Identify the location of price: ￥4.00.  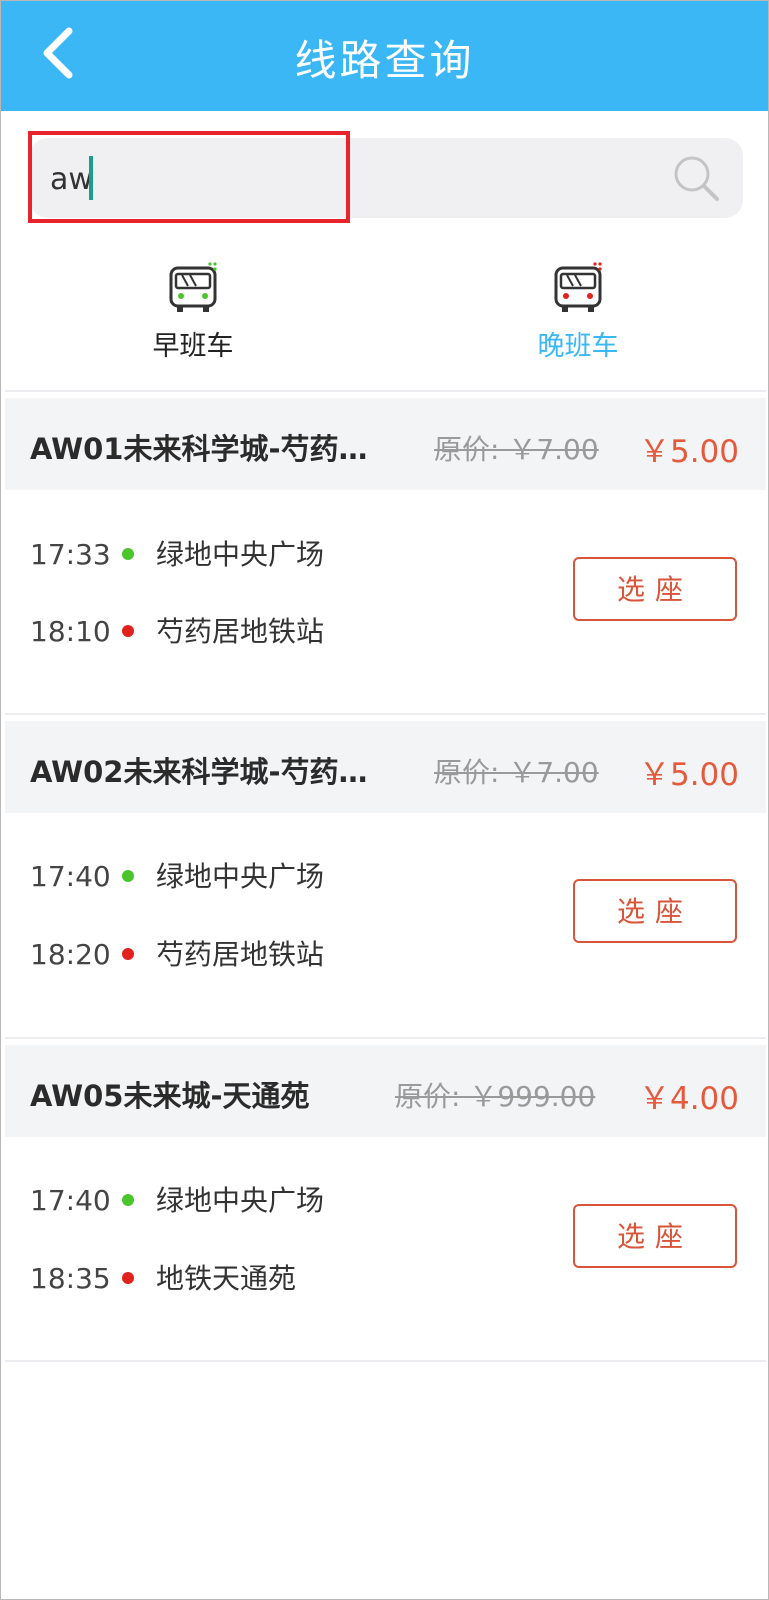
(688, 1099).